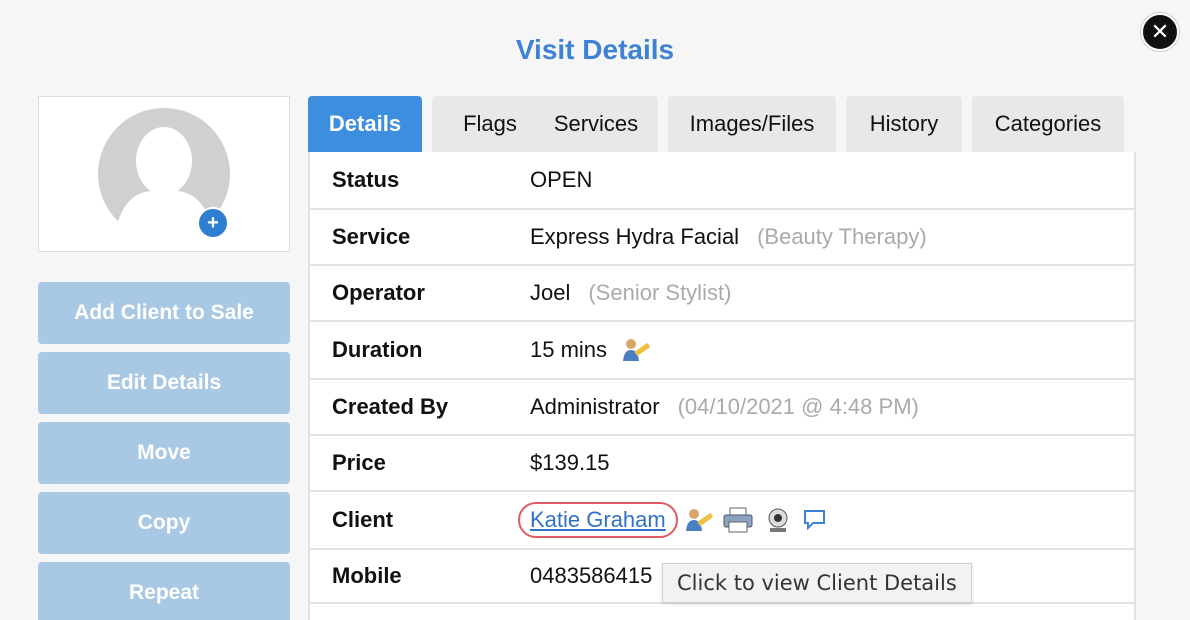  What do you see at coordinates (904, 124) in the screenshot?
I see `tab-history: History` at bounding box center [904, 124].